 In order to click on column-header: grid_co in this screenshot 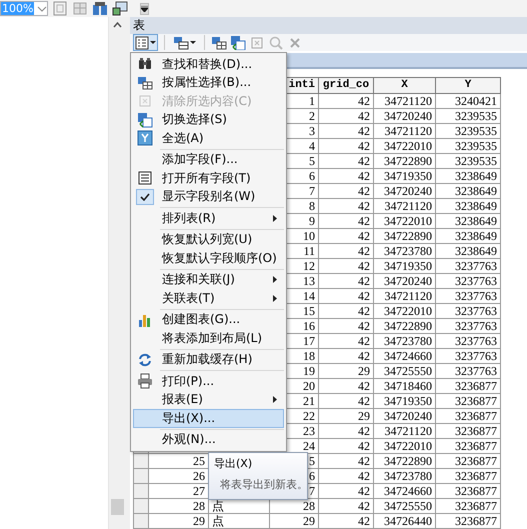, I will do `click(346, 86)`.